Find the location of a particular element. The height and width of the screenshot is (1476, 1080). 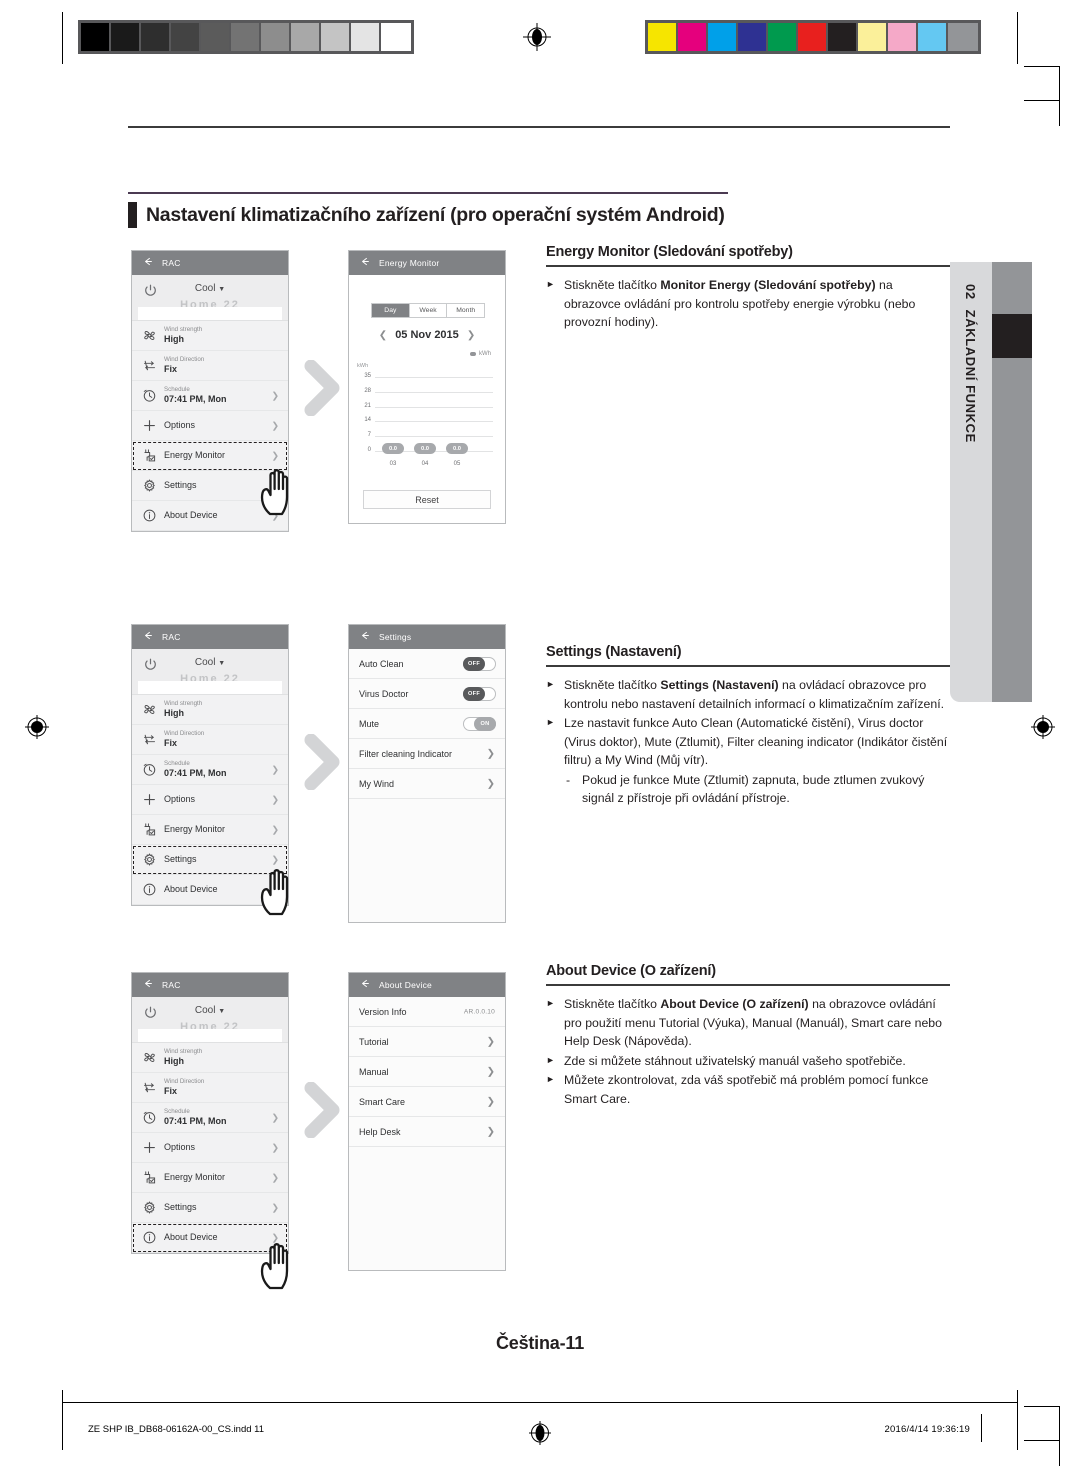

crop-mark-left is located at coordinates (62, 38).